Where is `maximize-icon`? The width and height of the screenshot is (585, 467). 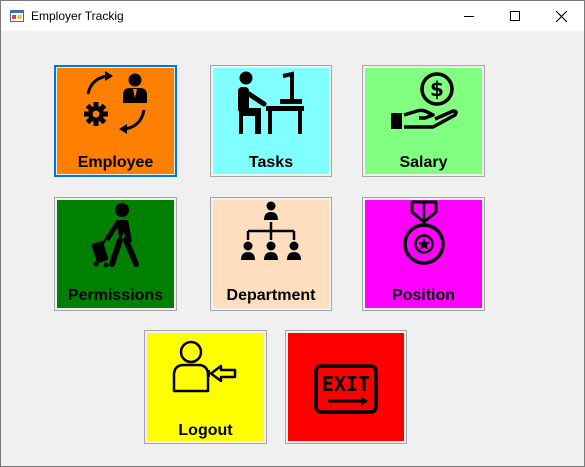
maximize-icon is located at coordinates (515, 16).